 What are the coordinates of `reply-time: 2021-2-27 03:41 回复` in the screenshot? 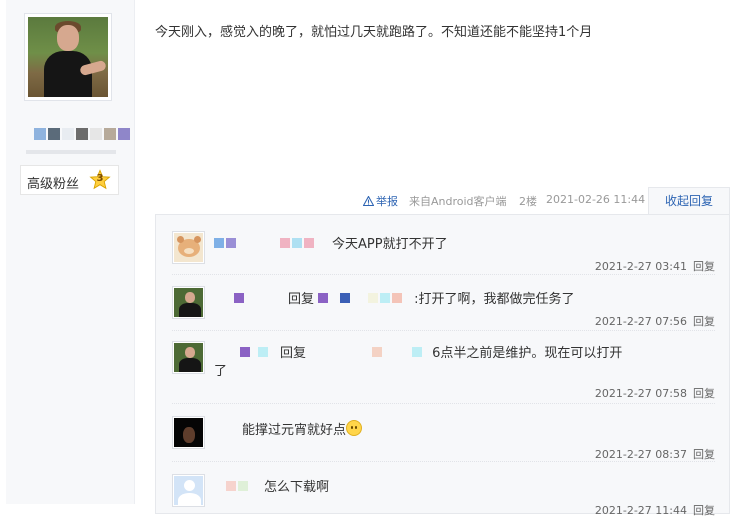 It's located at (654, 266).